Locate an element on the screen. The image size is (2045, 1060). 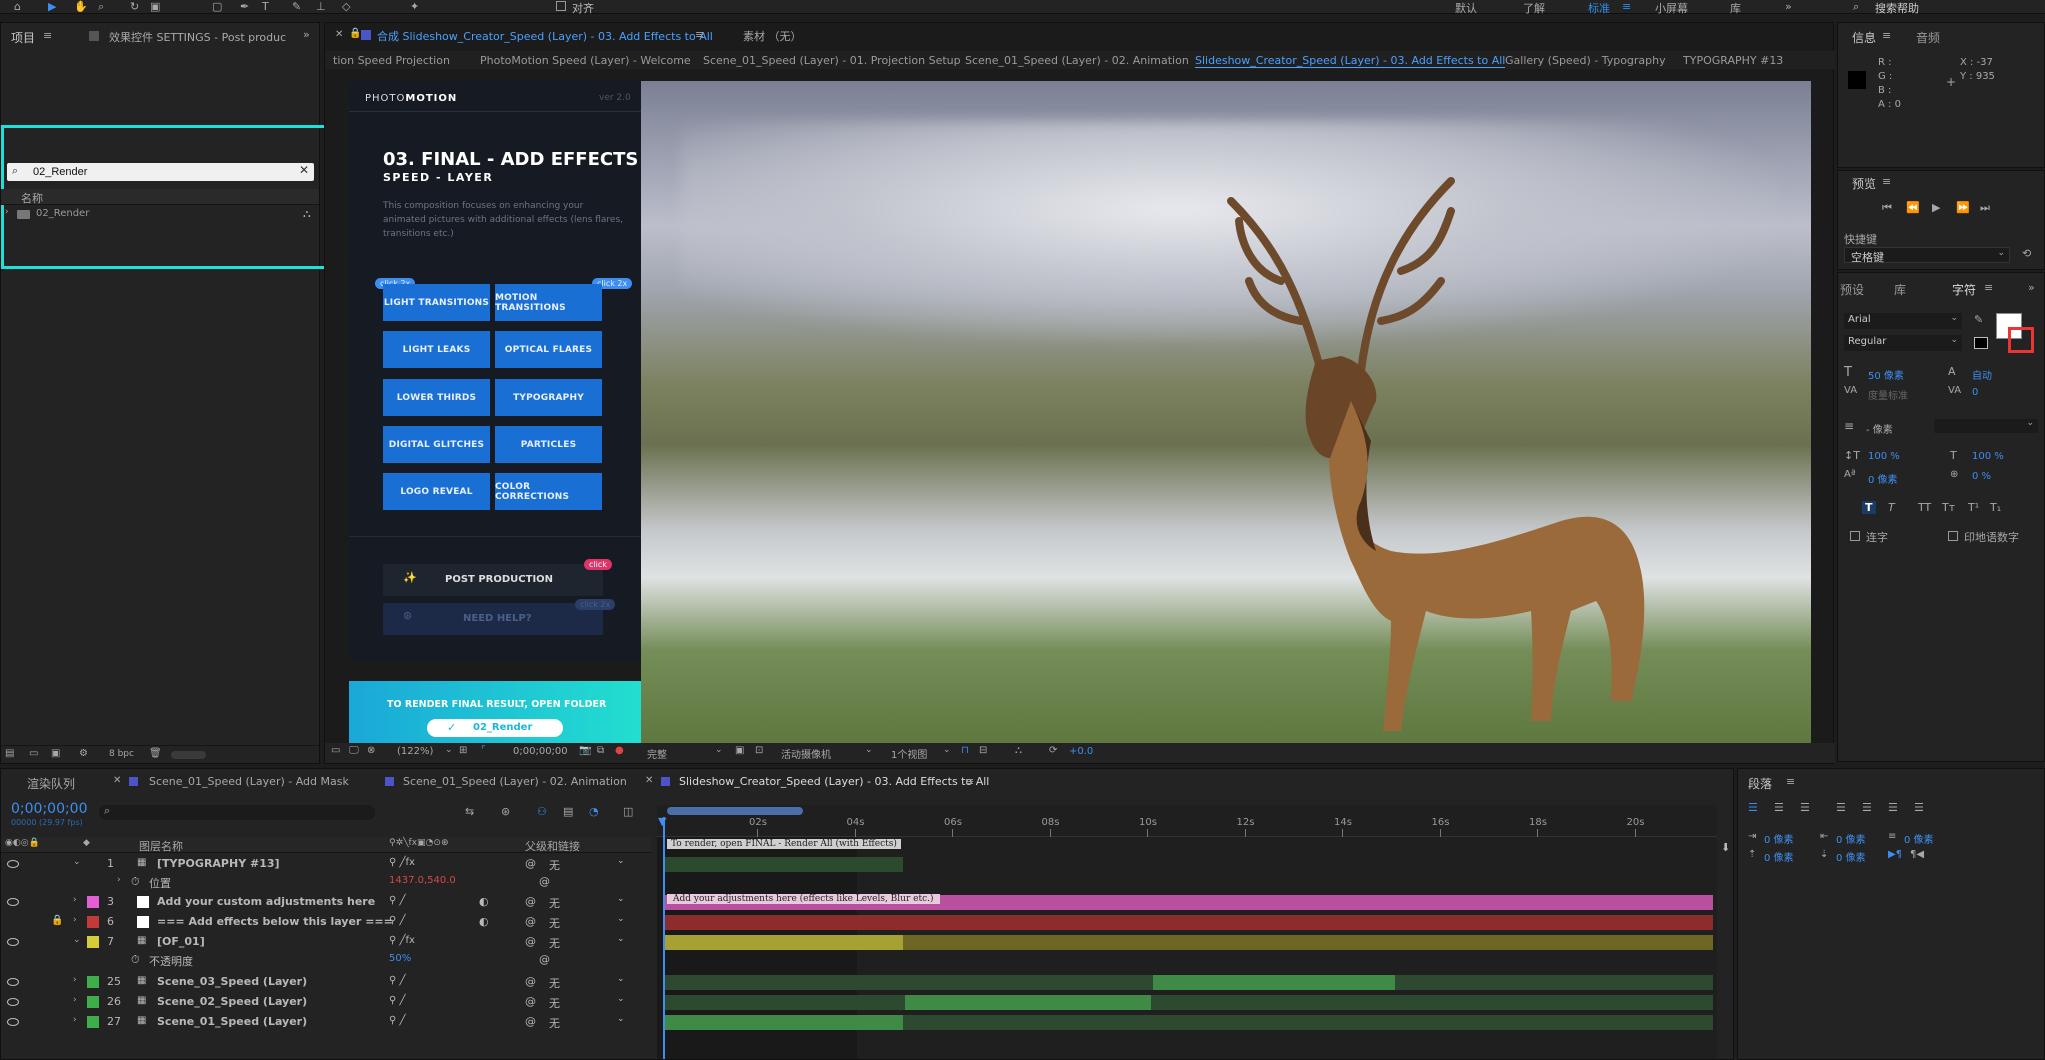
paragraph-menu-icon: ≡ is located at coordinates (1790, 781).